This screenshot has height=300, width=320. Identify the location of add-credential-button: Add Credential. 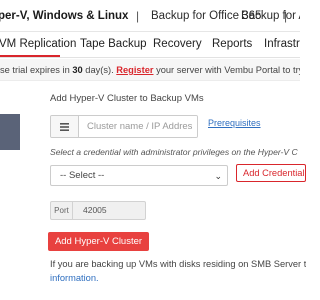
(271, 173).